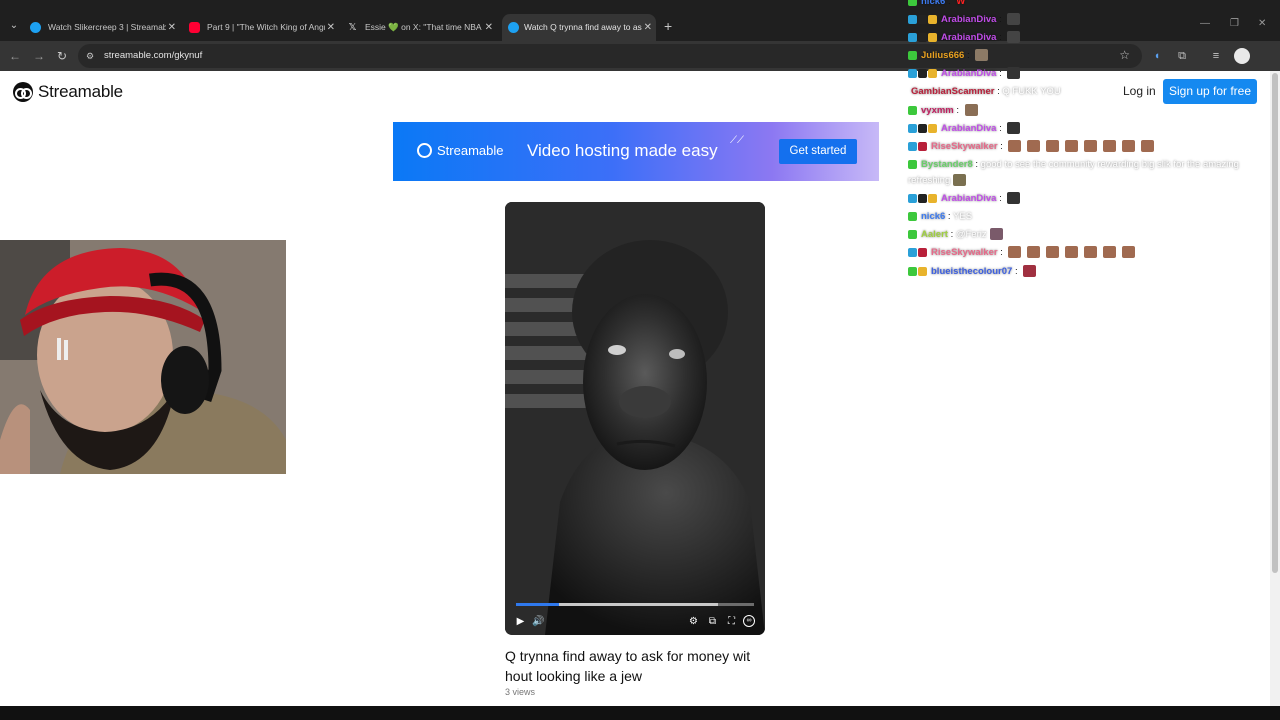 The image size is (1280, 720). What do you see at coordinates (635, 418) in the screenshot?
I see `video-player: ▶ 🔊 ⚙ ⧉ ⛶ ∞` at bounding box center [635, 418].